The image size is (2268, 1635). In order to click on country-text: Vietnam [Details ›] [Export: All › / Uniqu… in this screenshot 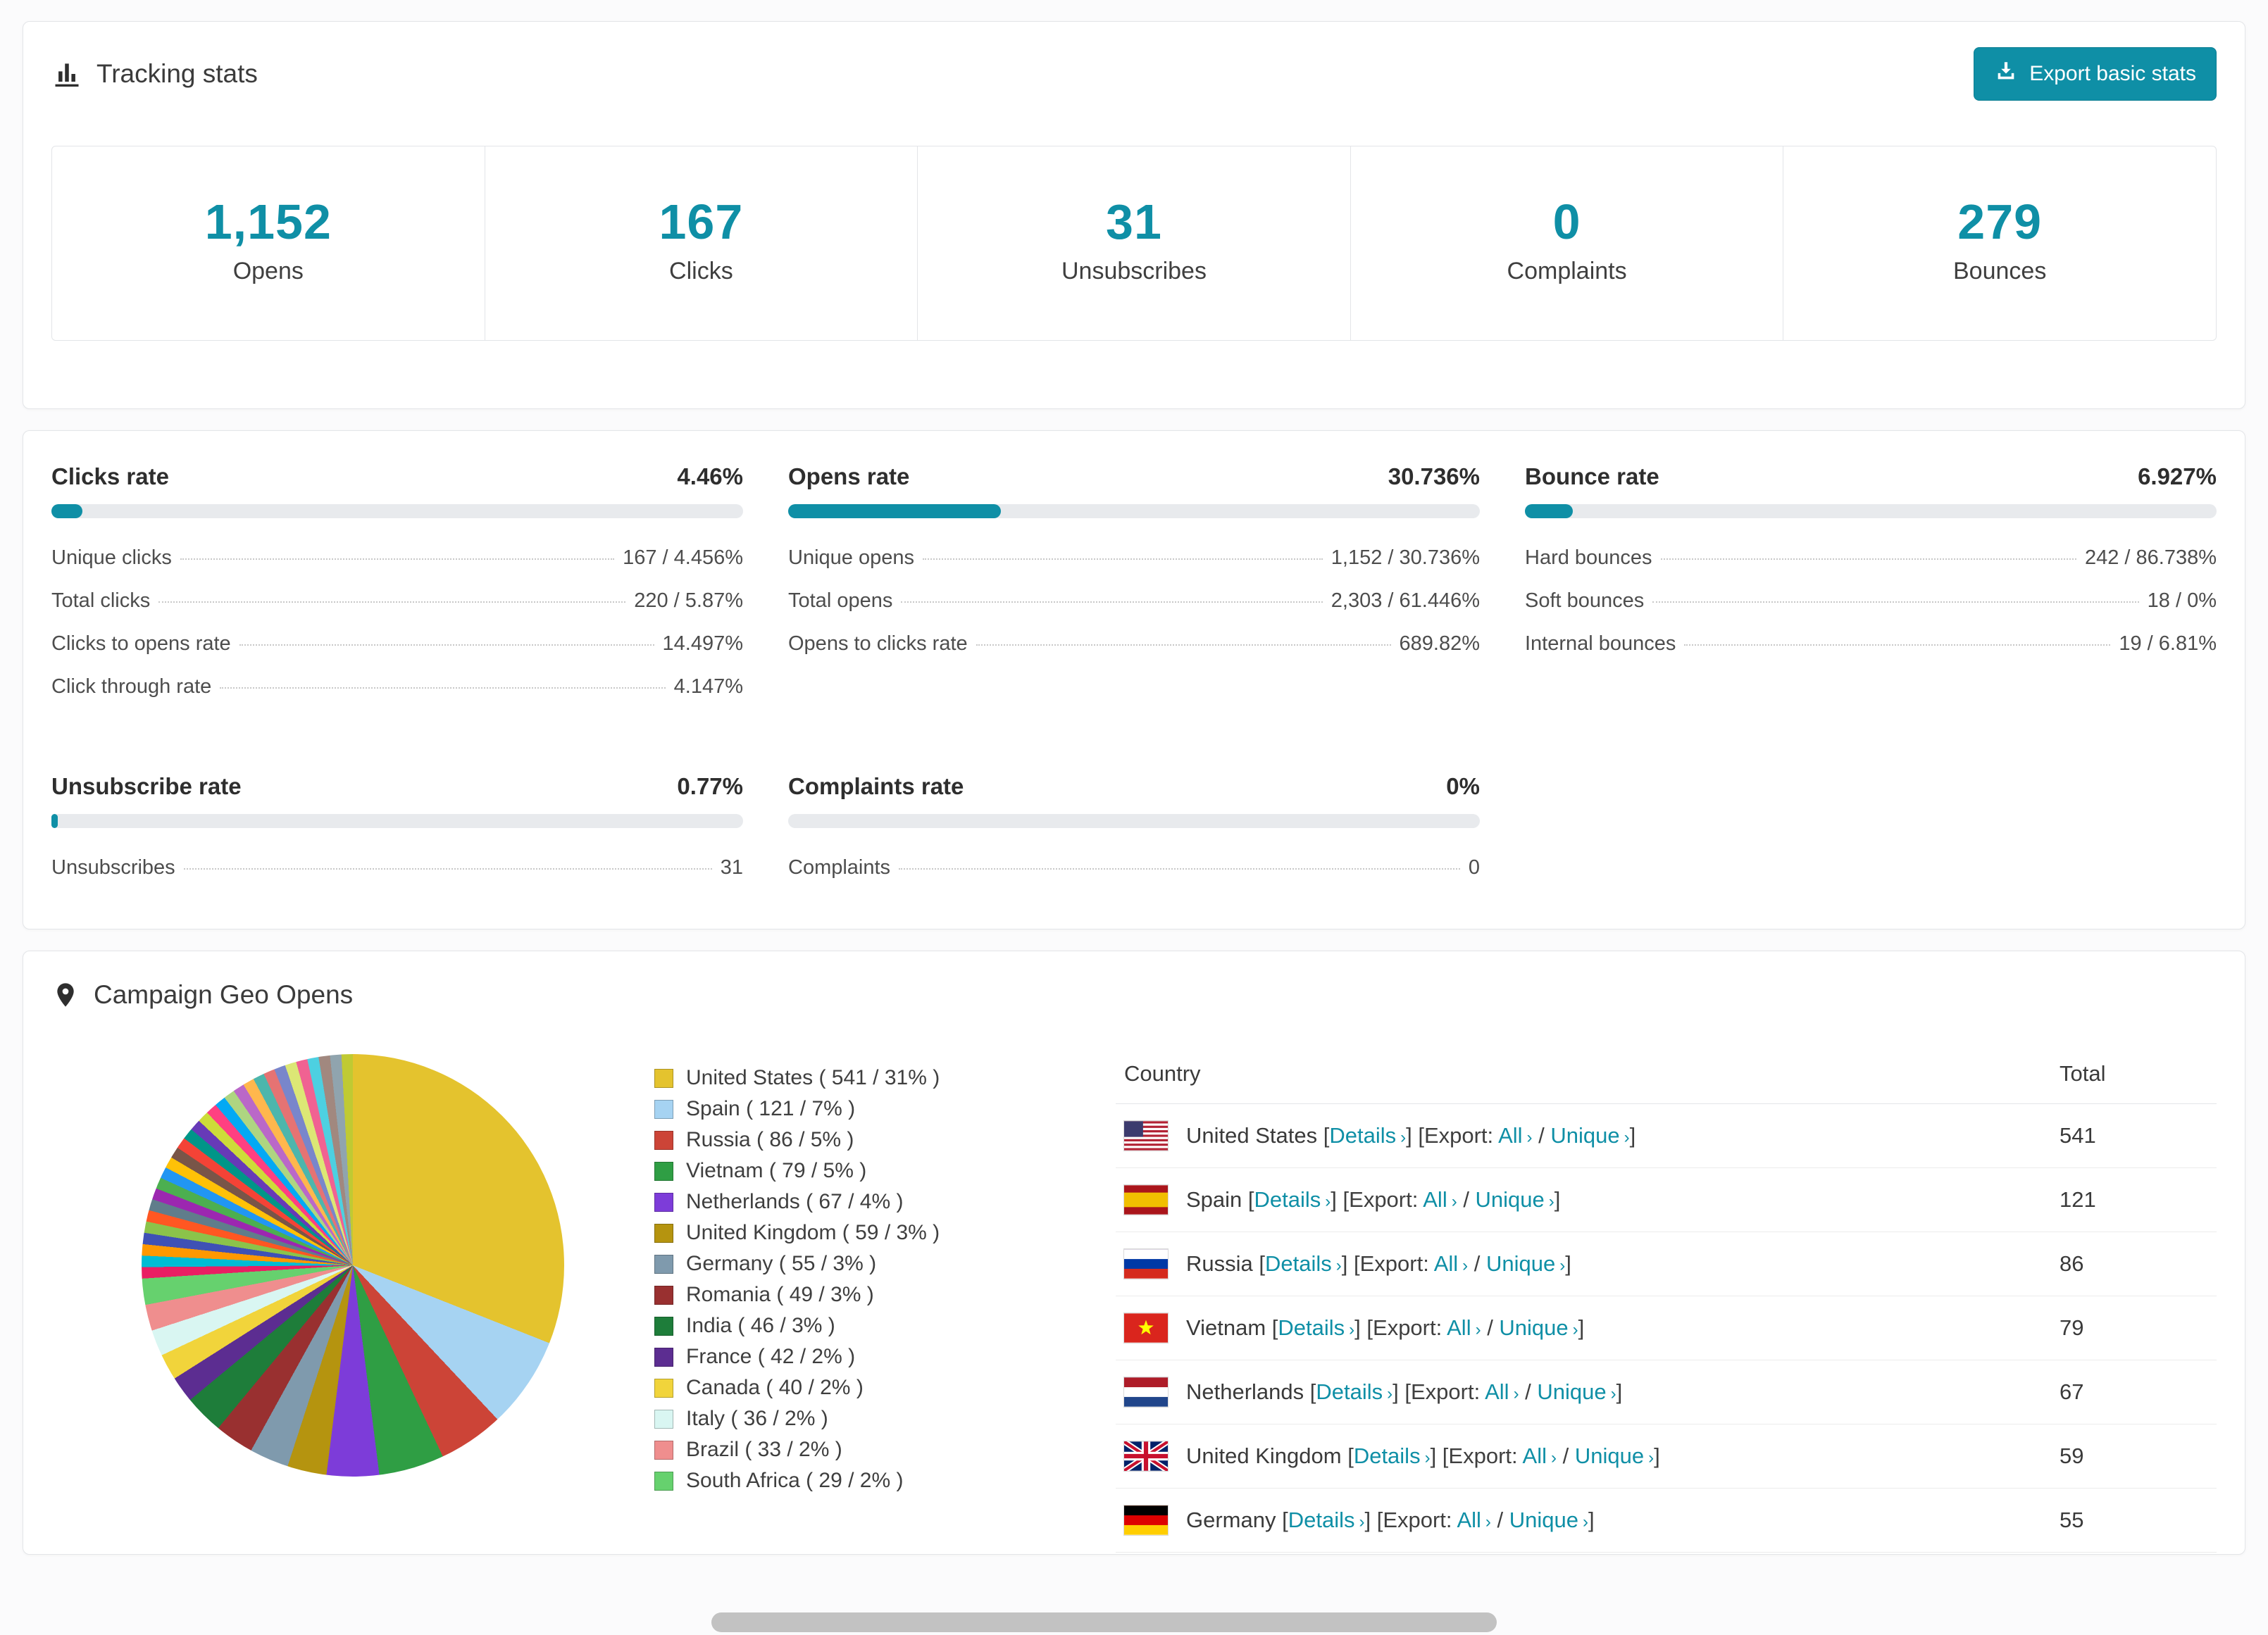, I will do `click(1385, 1328)`.